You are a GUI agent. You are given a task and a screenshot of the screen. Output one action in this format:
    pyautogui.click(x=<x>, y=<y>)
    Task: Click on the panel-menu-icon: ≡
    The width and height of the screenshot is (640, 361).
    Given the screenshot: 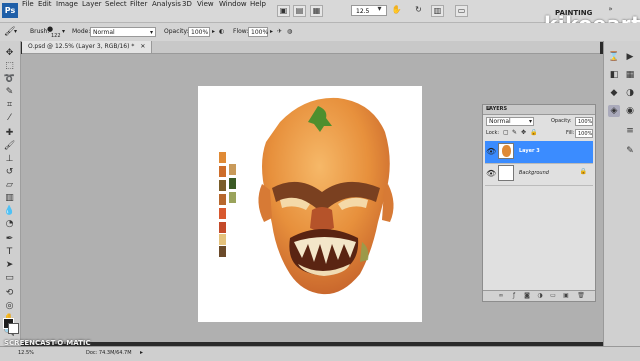 What is the action you would take?
    pyautogui.click(x=539, y=108)
    